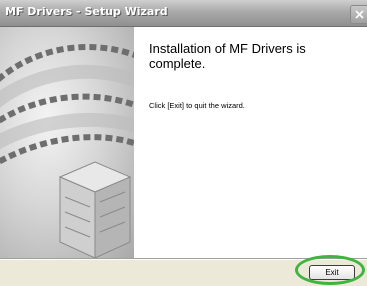 This screenshot has width=367, height=286. What do you see at coordinates (197, 105) in the screenshot?
I see `instruction-text: Click [Exit] to quit the wizard.` at bounding box center [197, 105].